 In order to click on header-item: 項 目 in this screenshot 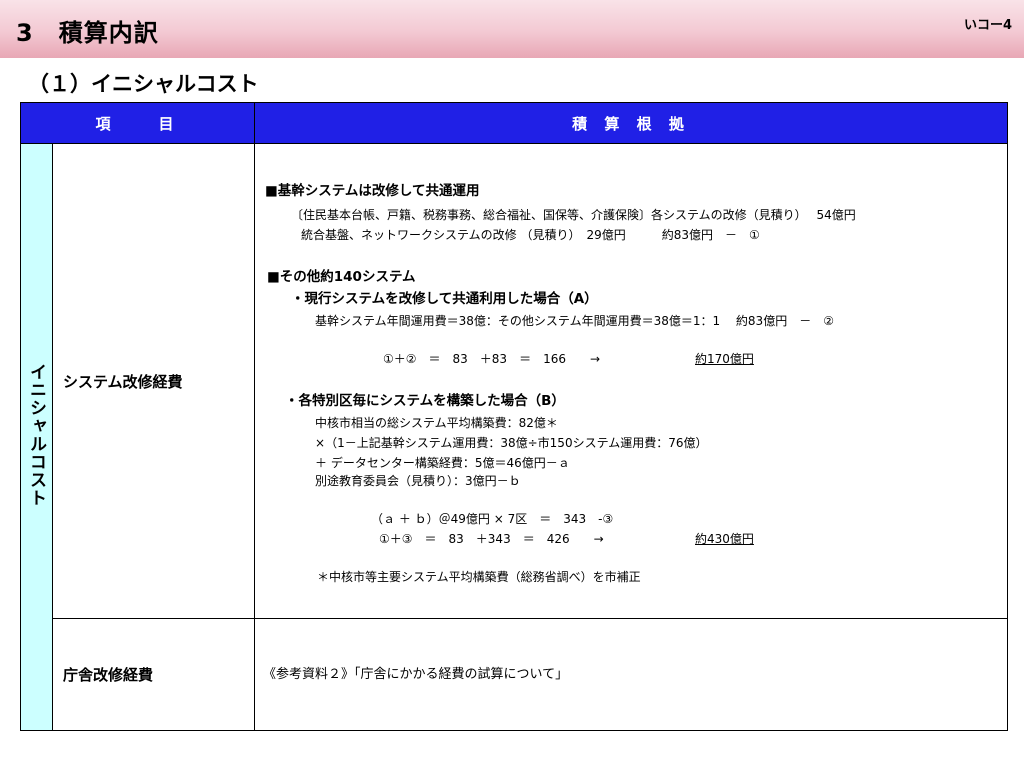, I will do `click(137, 123)`.